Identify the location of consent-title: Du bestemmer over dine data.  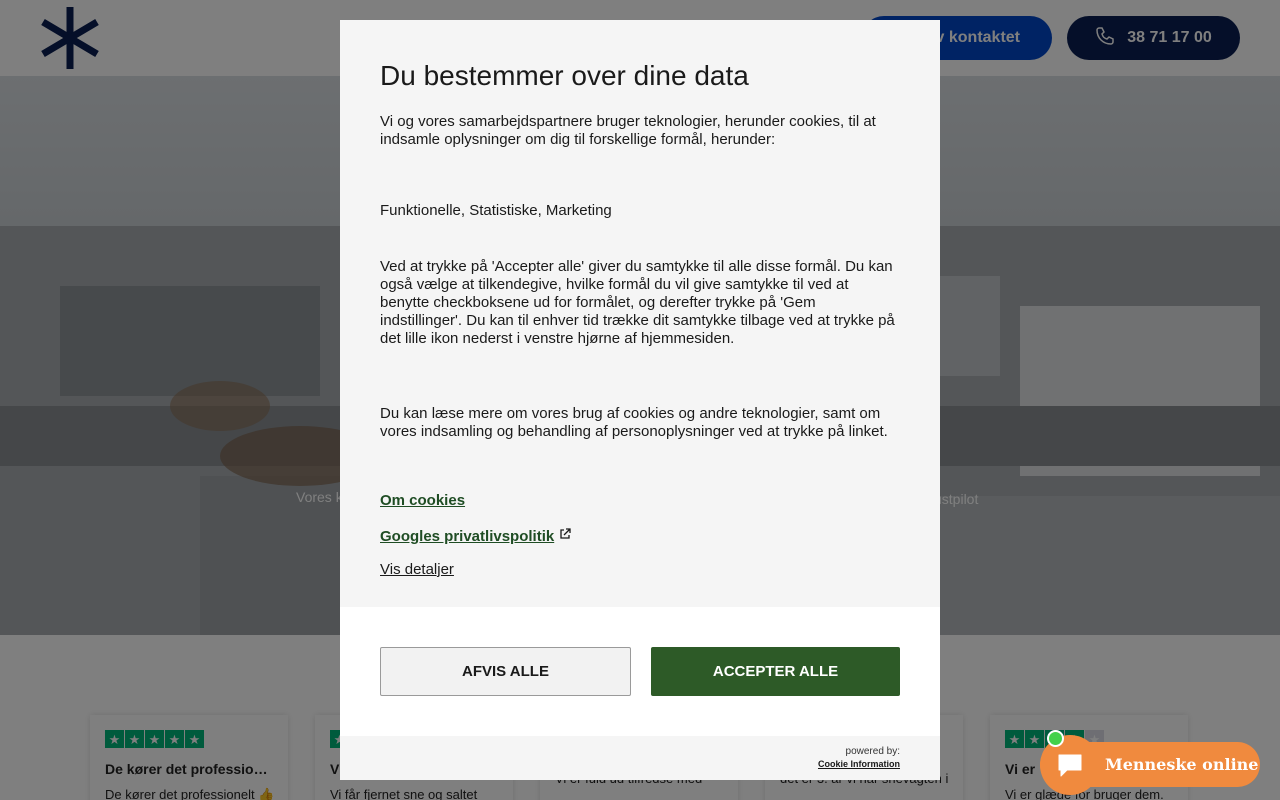
(564, 75).